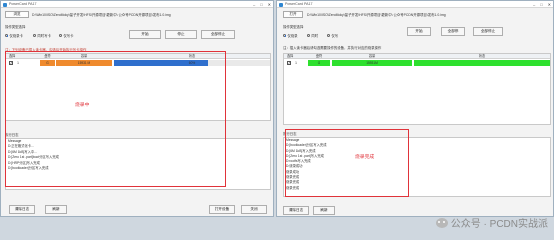  Describe the element at coordinates (28, 168) in the screenshot. I see `log-line: D:[bootloader]分区写入完成` at that location.